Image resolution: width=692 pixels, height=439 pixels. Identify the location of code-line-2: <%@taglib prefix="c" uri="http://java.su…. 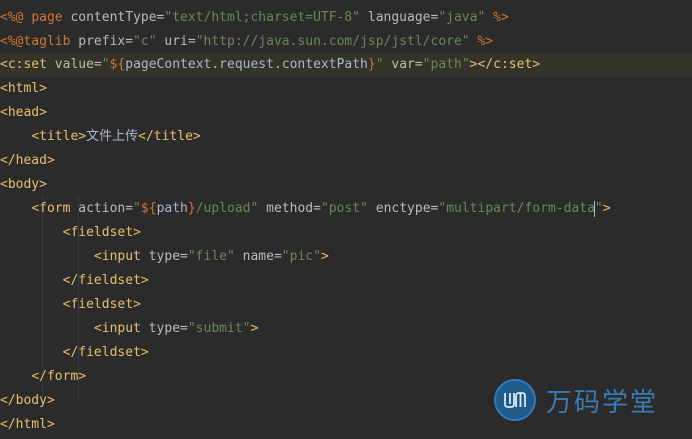
(346, 42).